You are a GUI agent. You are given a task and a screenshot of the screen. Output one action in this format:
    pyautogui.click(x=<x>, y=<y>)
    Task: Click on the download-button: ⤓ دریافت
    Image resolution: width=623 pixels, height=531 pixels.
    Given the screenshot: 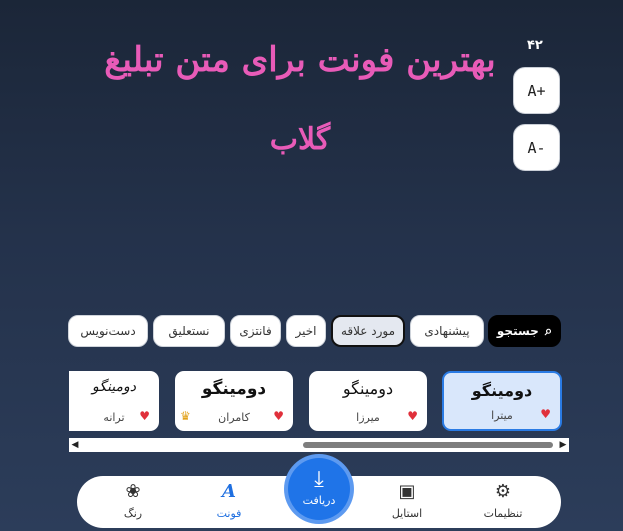 What is the action you would take?
    pyautogui.click(x=319, y=489)
    